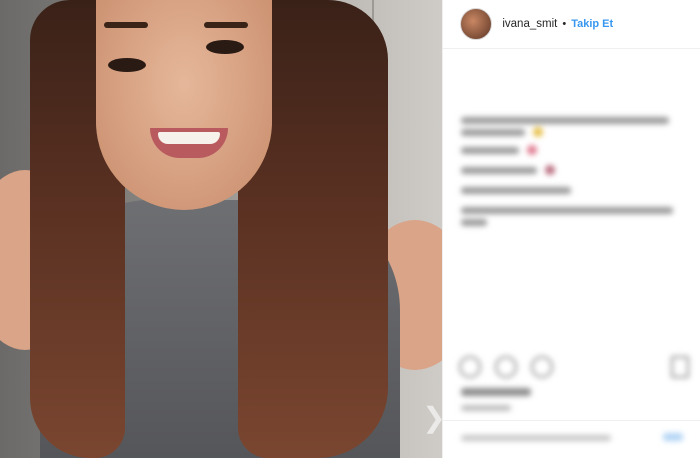 This screenshot has width=700, height=459. What do you see at coordinates (592, 24) in the screenshot?
I see `follow-button: Takip Et` at bounding box center [592, 24].